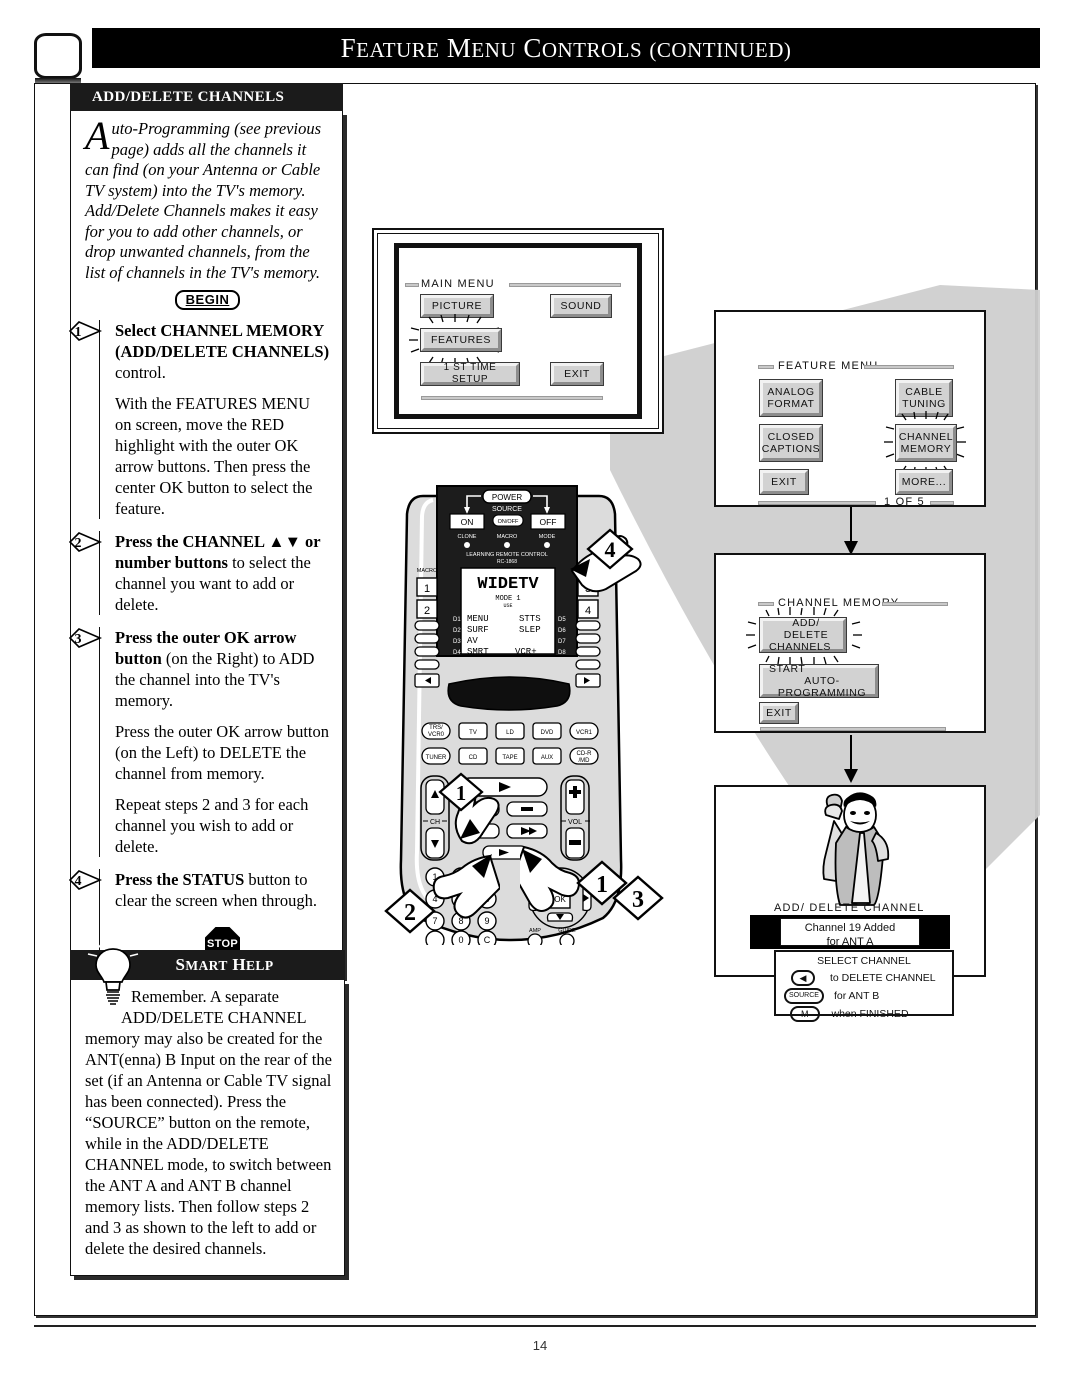 This screenshot has height=1397, width=1080. I want to click on svg-text: D6, so click(562, 631).